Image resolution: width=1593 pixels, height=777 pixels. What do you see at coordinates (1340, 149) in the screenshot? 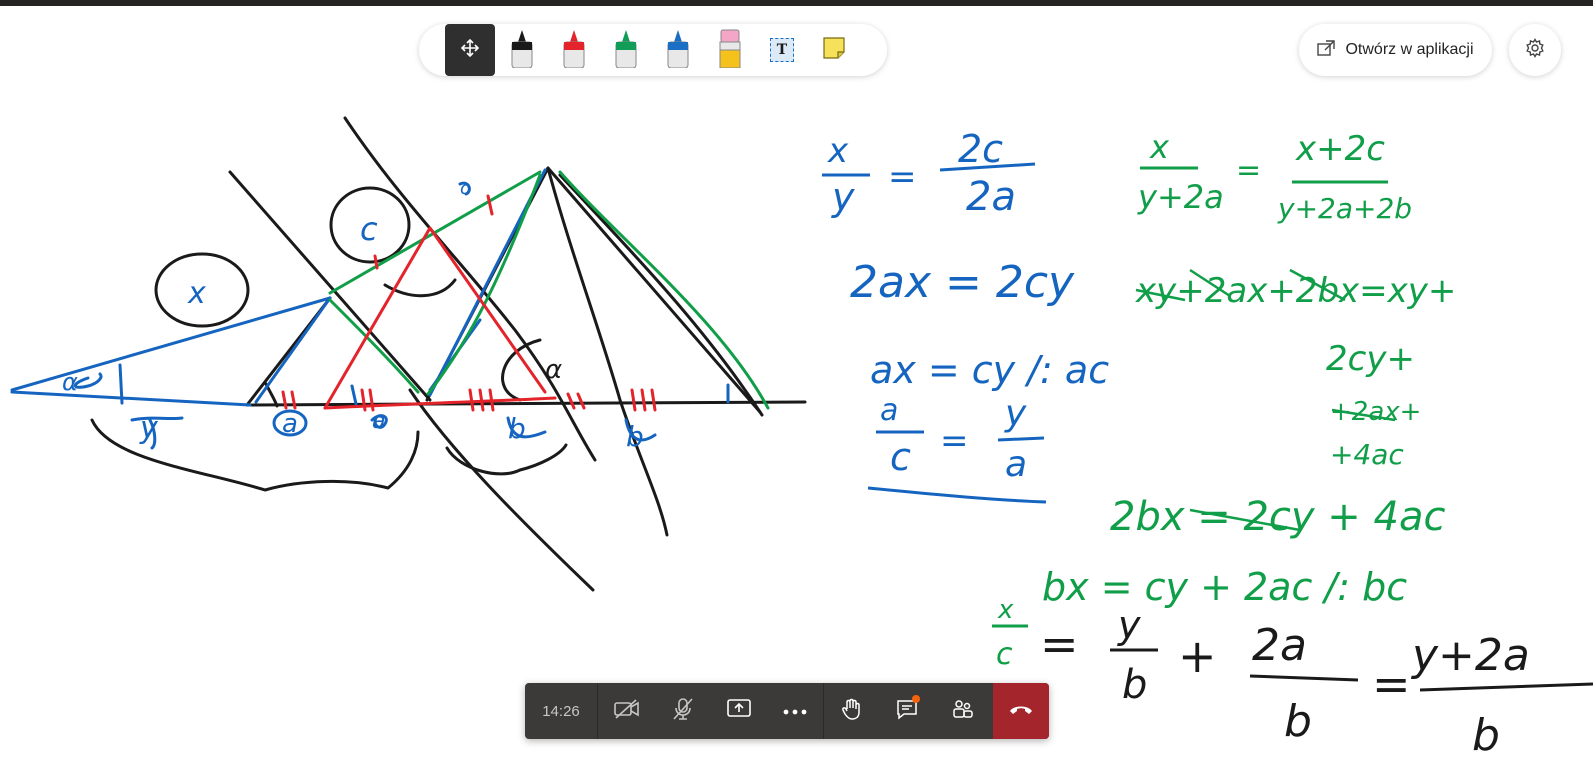
I see `svg-text: x+2c` at bounding box center [1340, 149].